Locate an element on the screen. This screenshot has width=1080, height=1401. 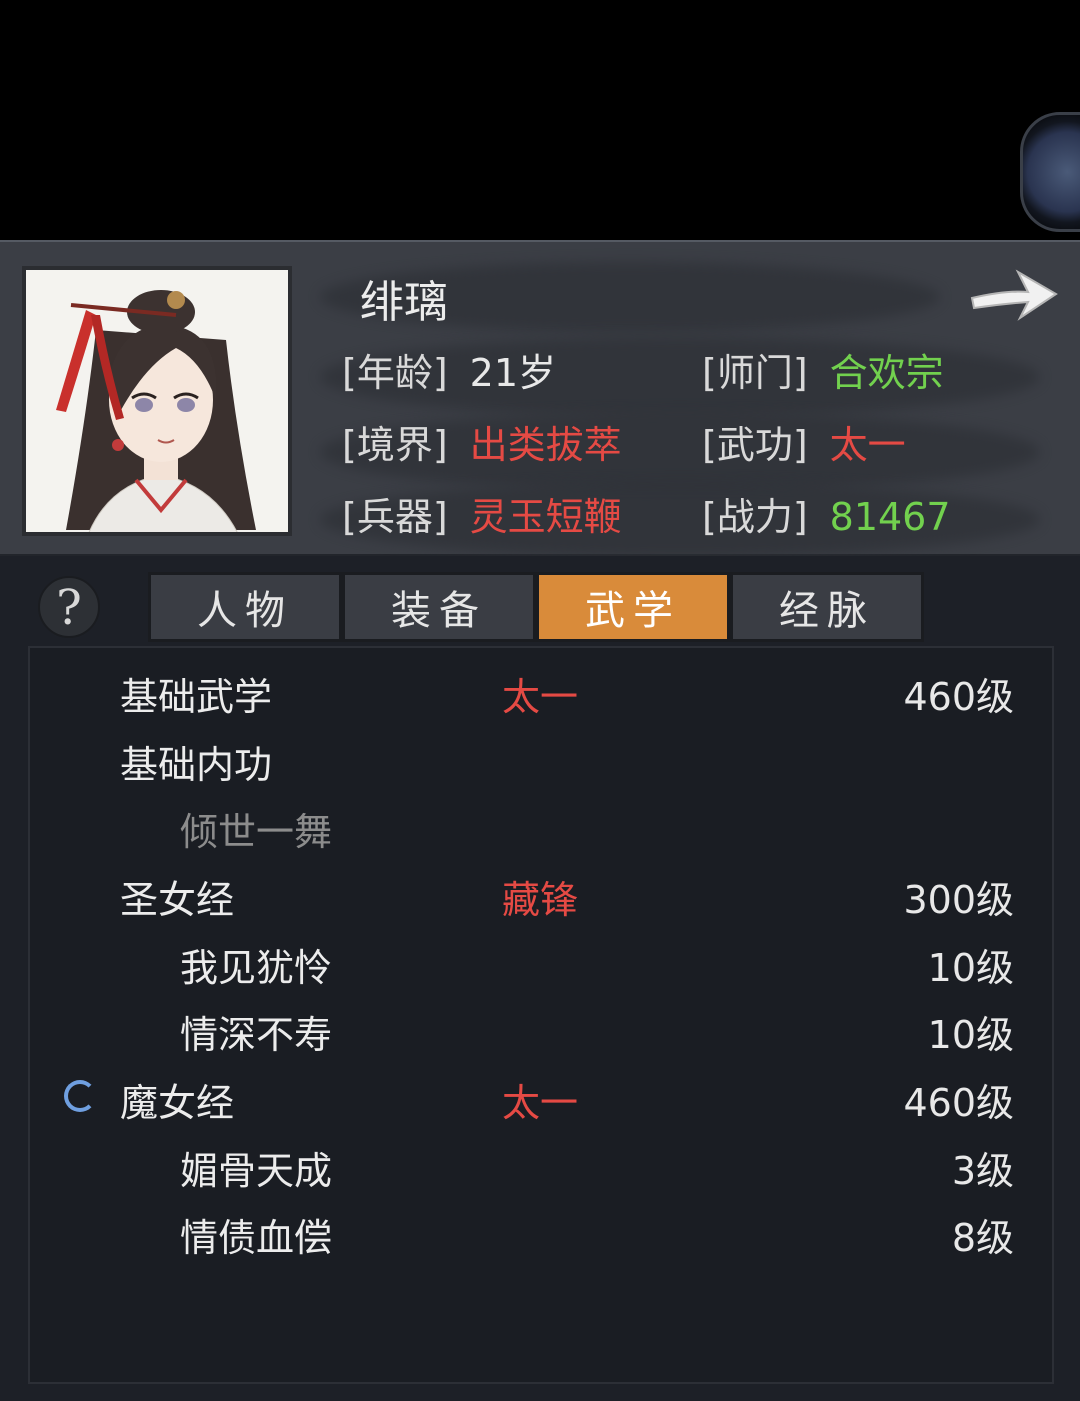
age-value: 21岁 is located at coordinates (513, 373).